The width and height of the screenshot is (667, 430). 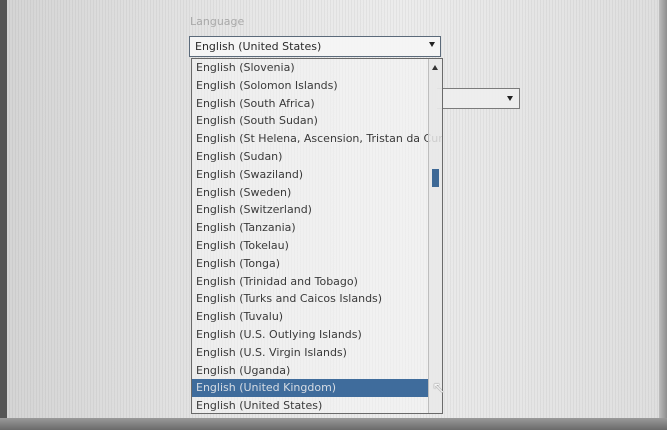 I want to click on mouse-cursor-icon: ↖, so click(x=439, y=387).